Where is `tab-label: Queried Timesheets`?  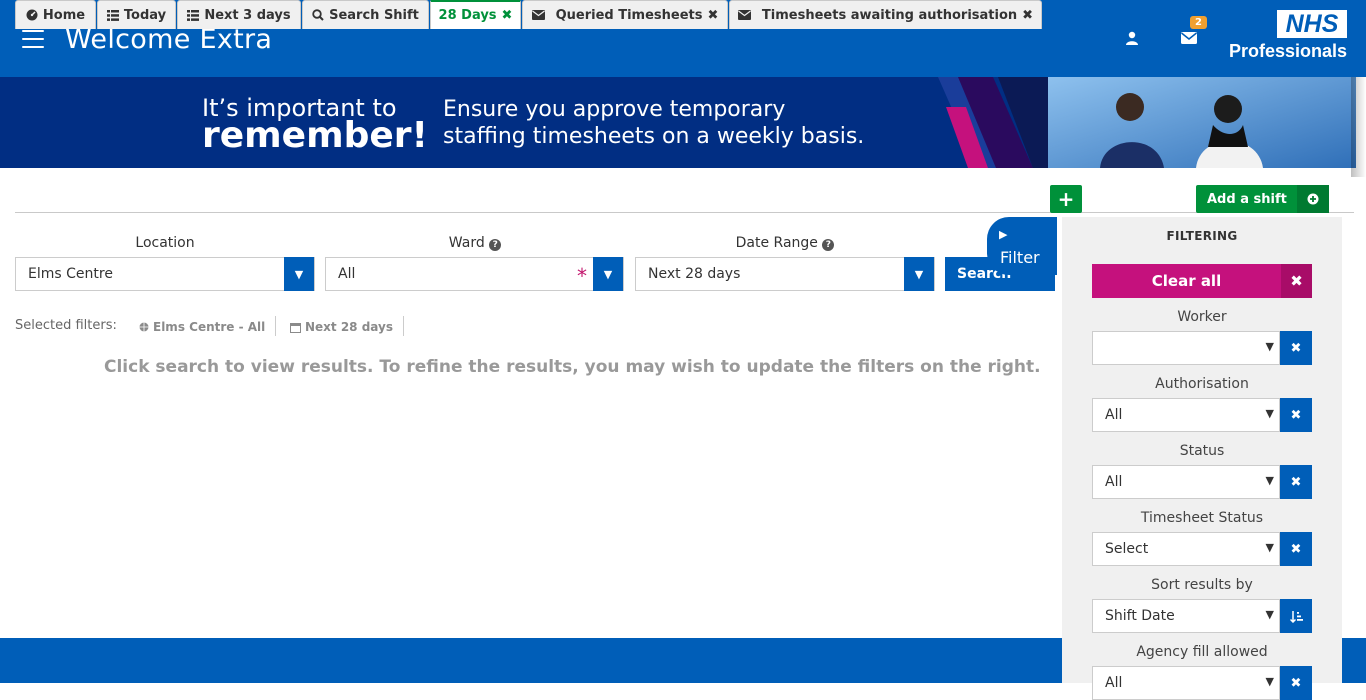
tab-label: Queried Timesheets is located at coordinates (629, 15).